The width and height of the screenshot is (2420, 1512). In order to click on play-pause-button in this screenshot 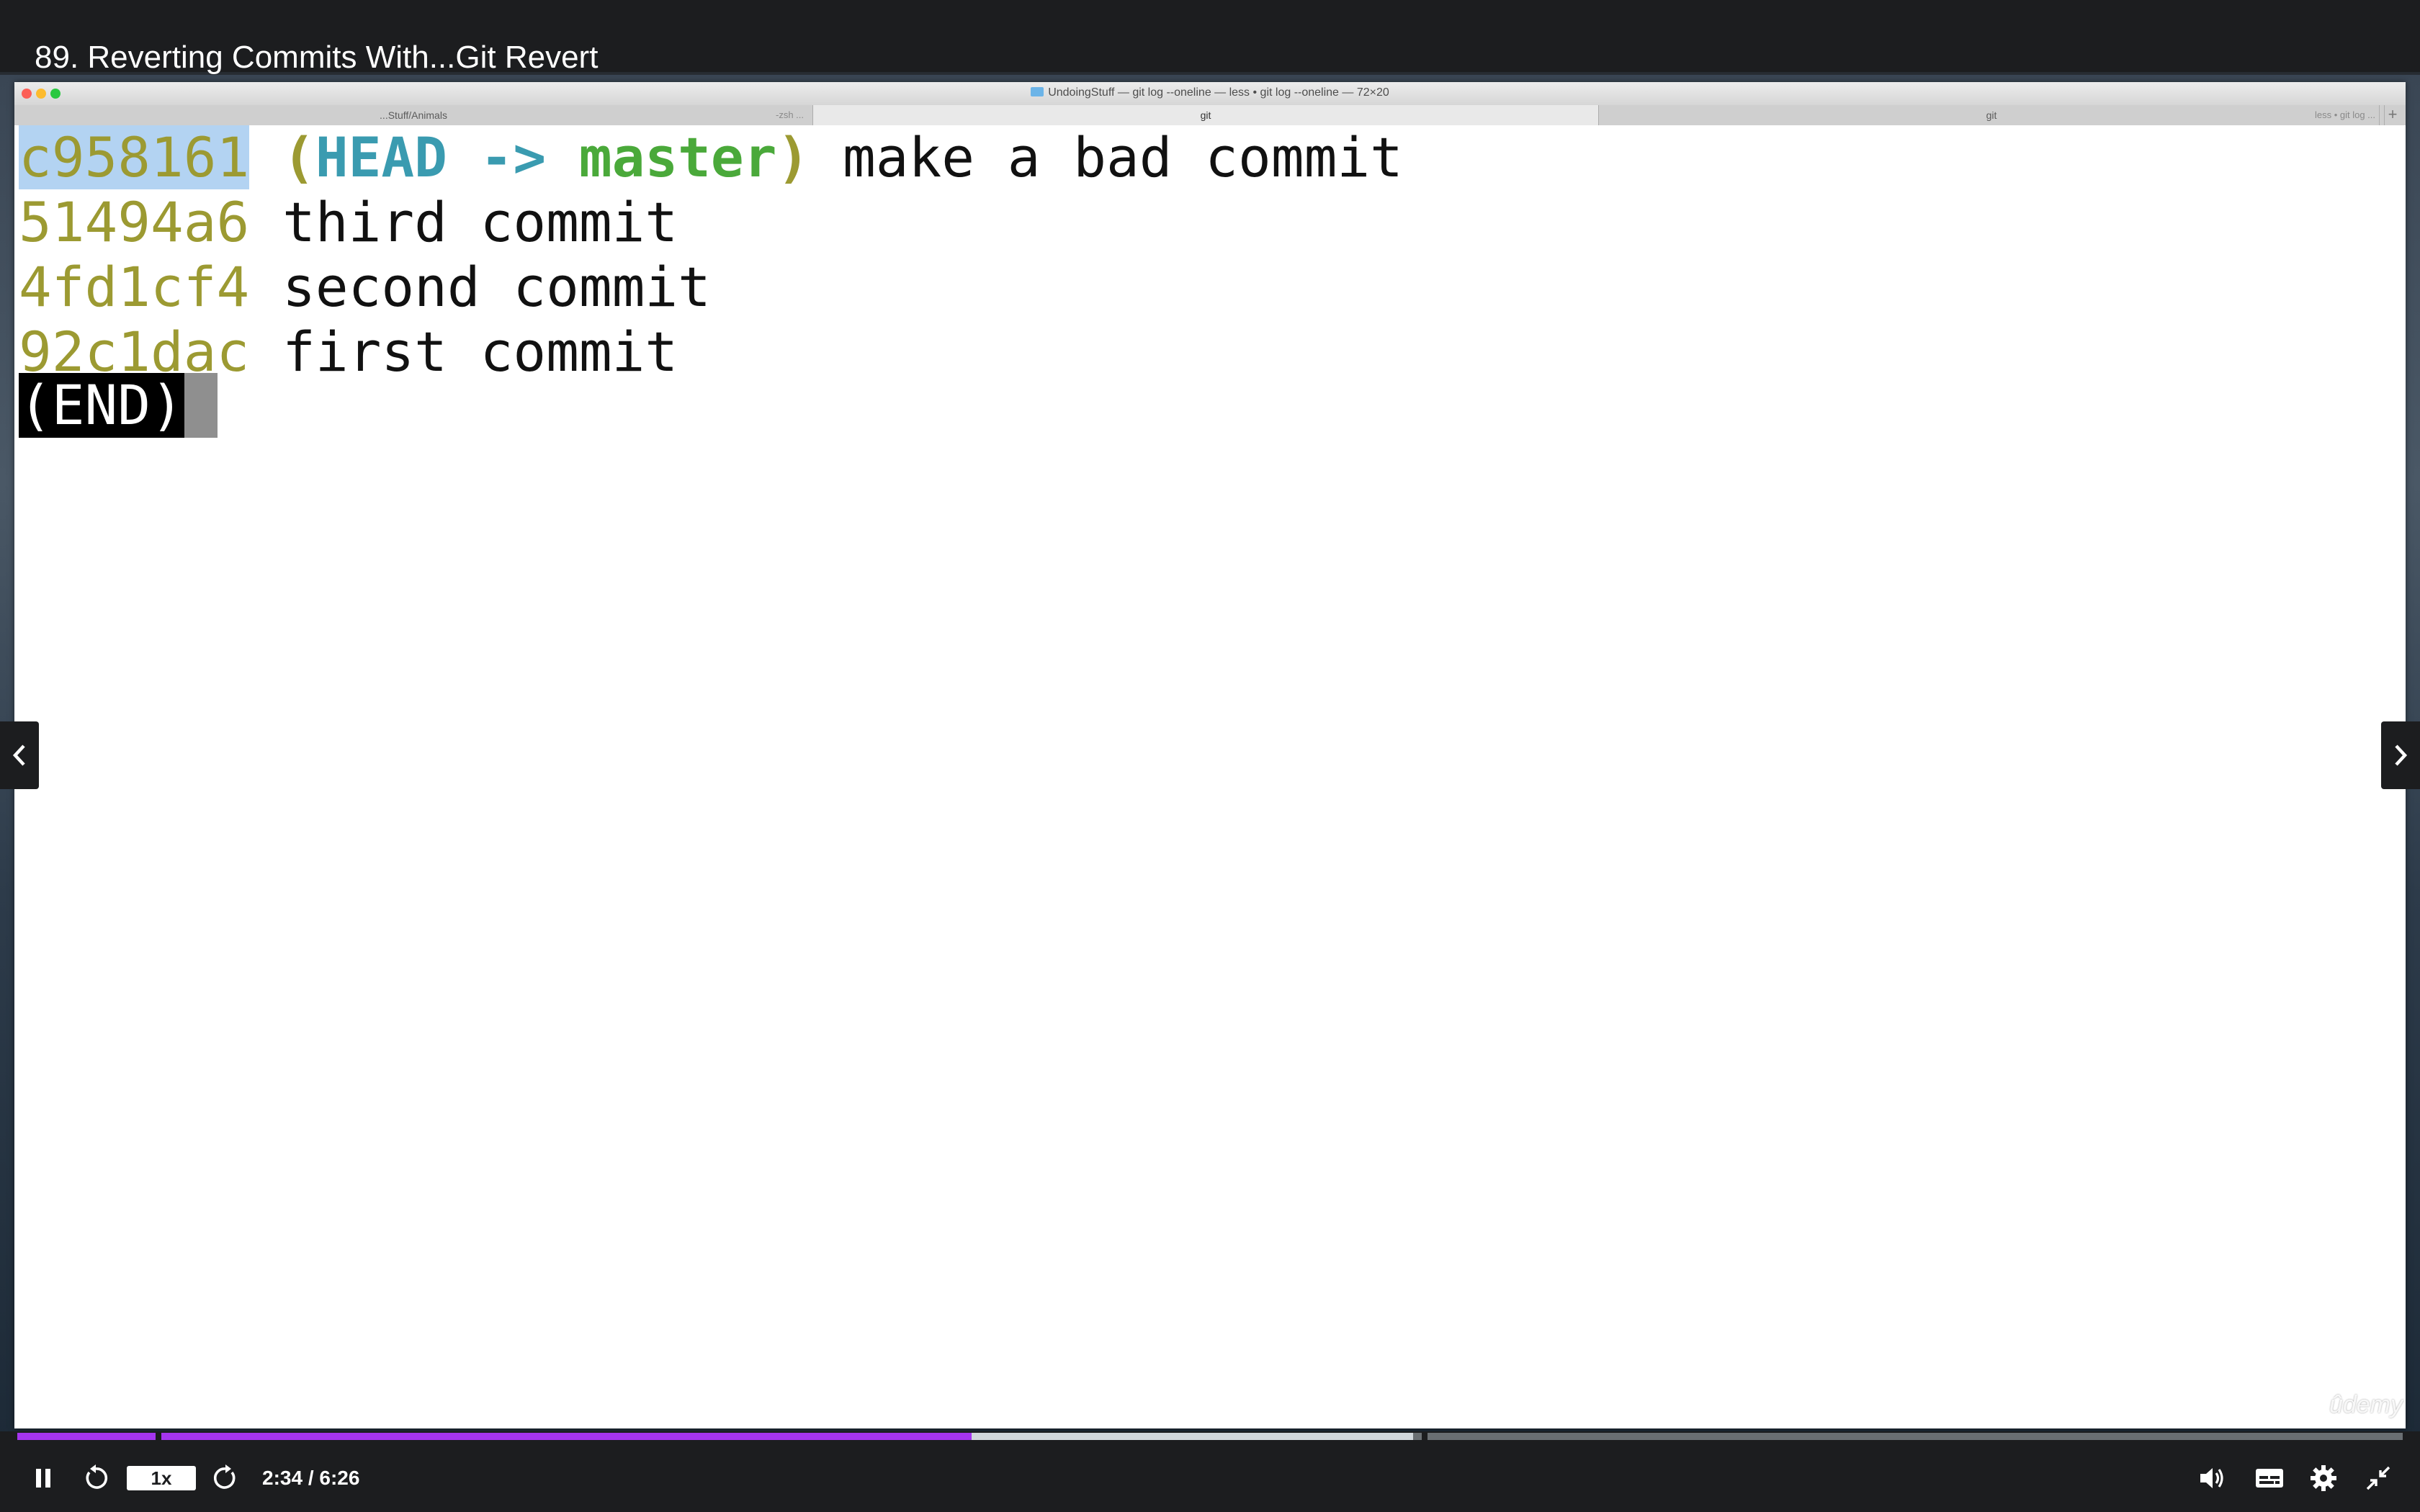, I will do `click(43, 1478)`.